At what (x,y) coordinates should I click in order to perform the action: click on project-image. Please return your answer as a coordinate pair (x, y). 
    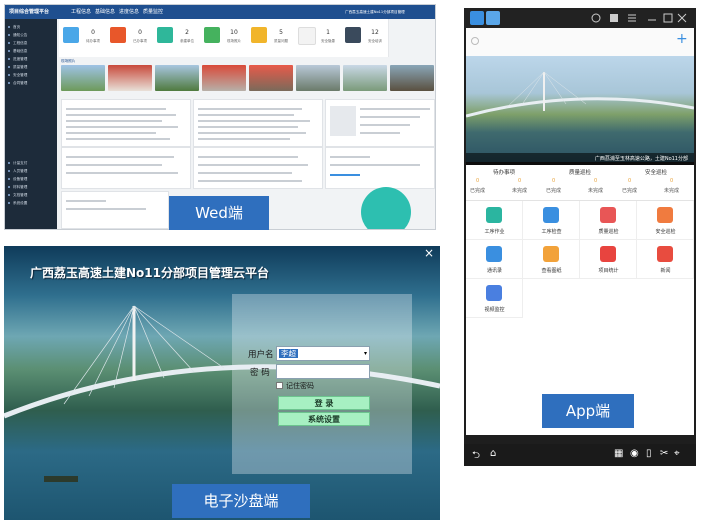
    Looking at the image, I should click on (343, 121).